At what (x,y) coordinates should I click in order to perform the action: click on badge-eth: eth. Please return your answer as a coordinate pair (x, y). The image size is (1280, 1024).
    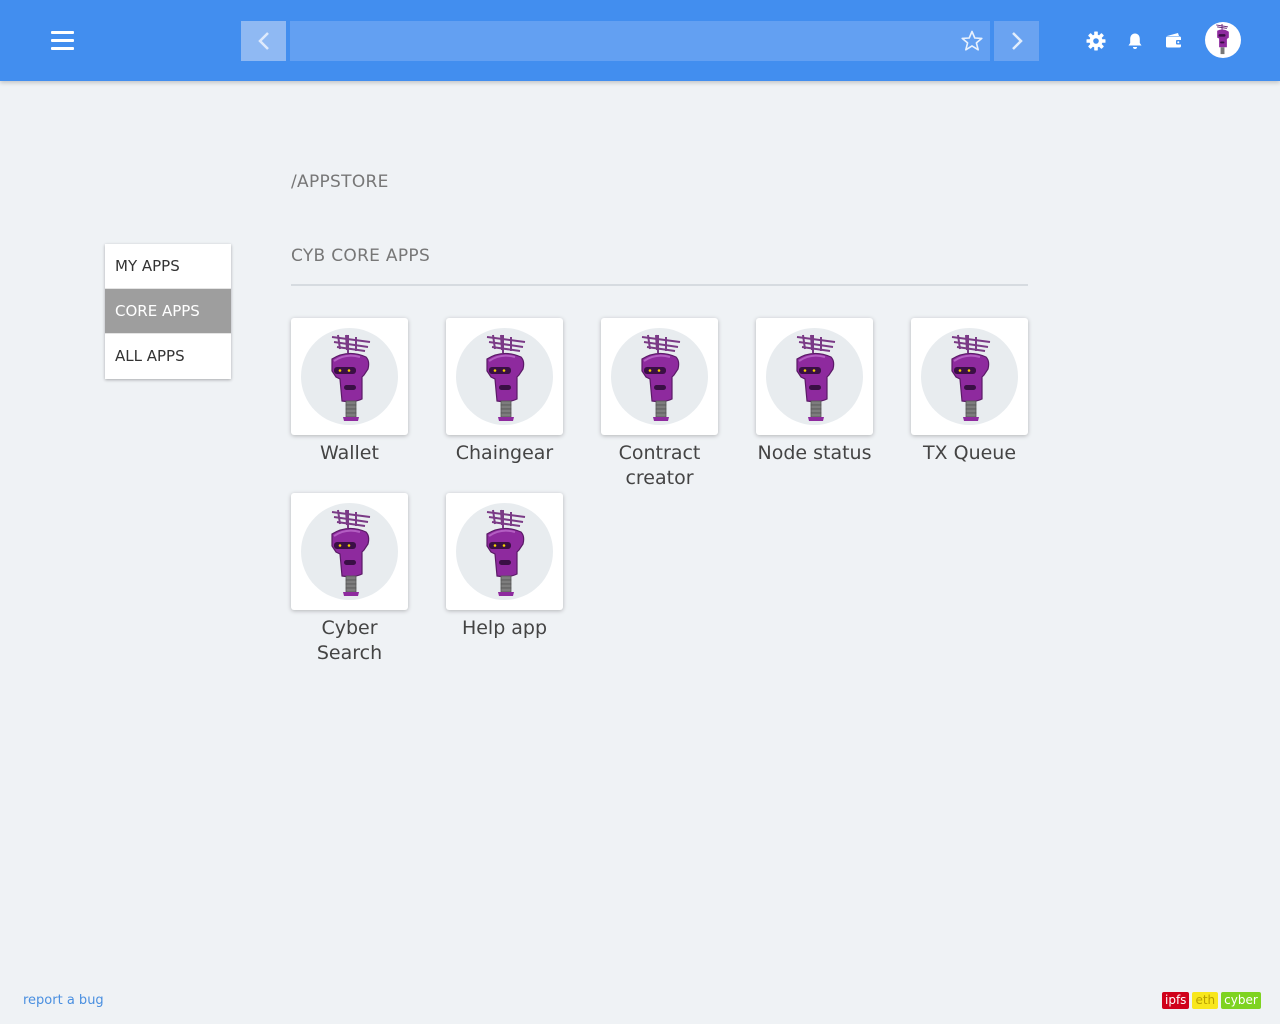
    Looking at the image, I should click on (1205, 1000).